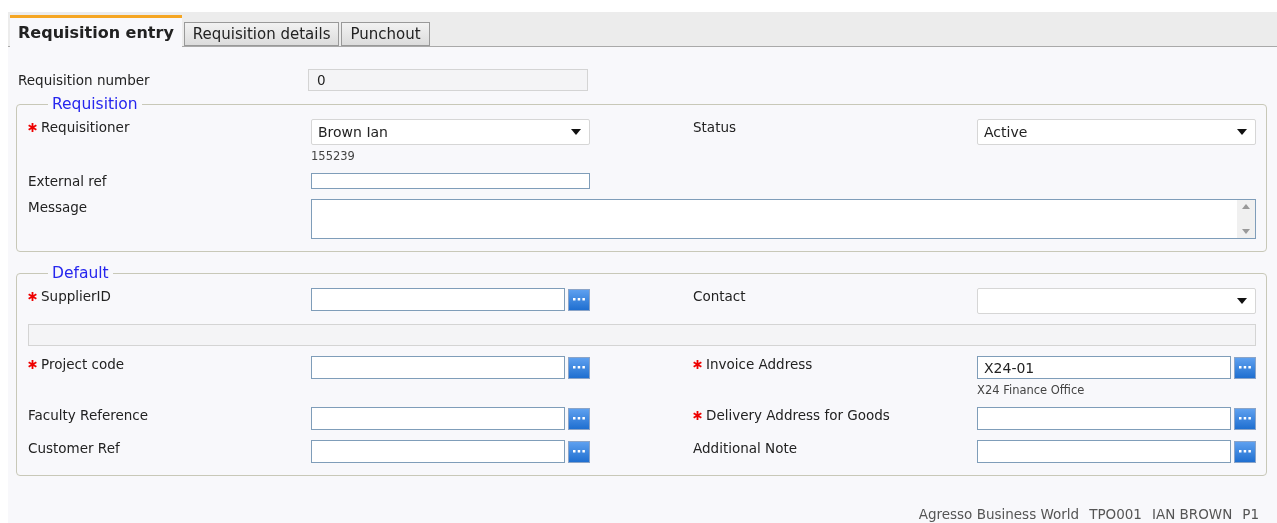  I want to click on tab: Requisition entry, so click(96, 31).